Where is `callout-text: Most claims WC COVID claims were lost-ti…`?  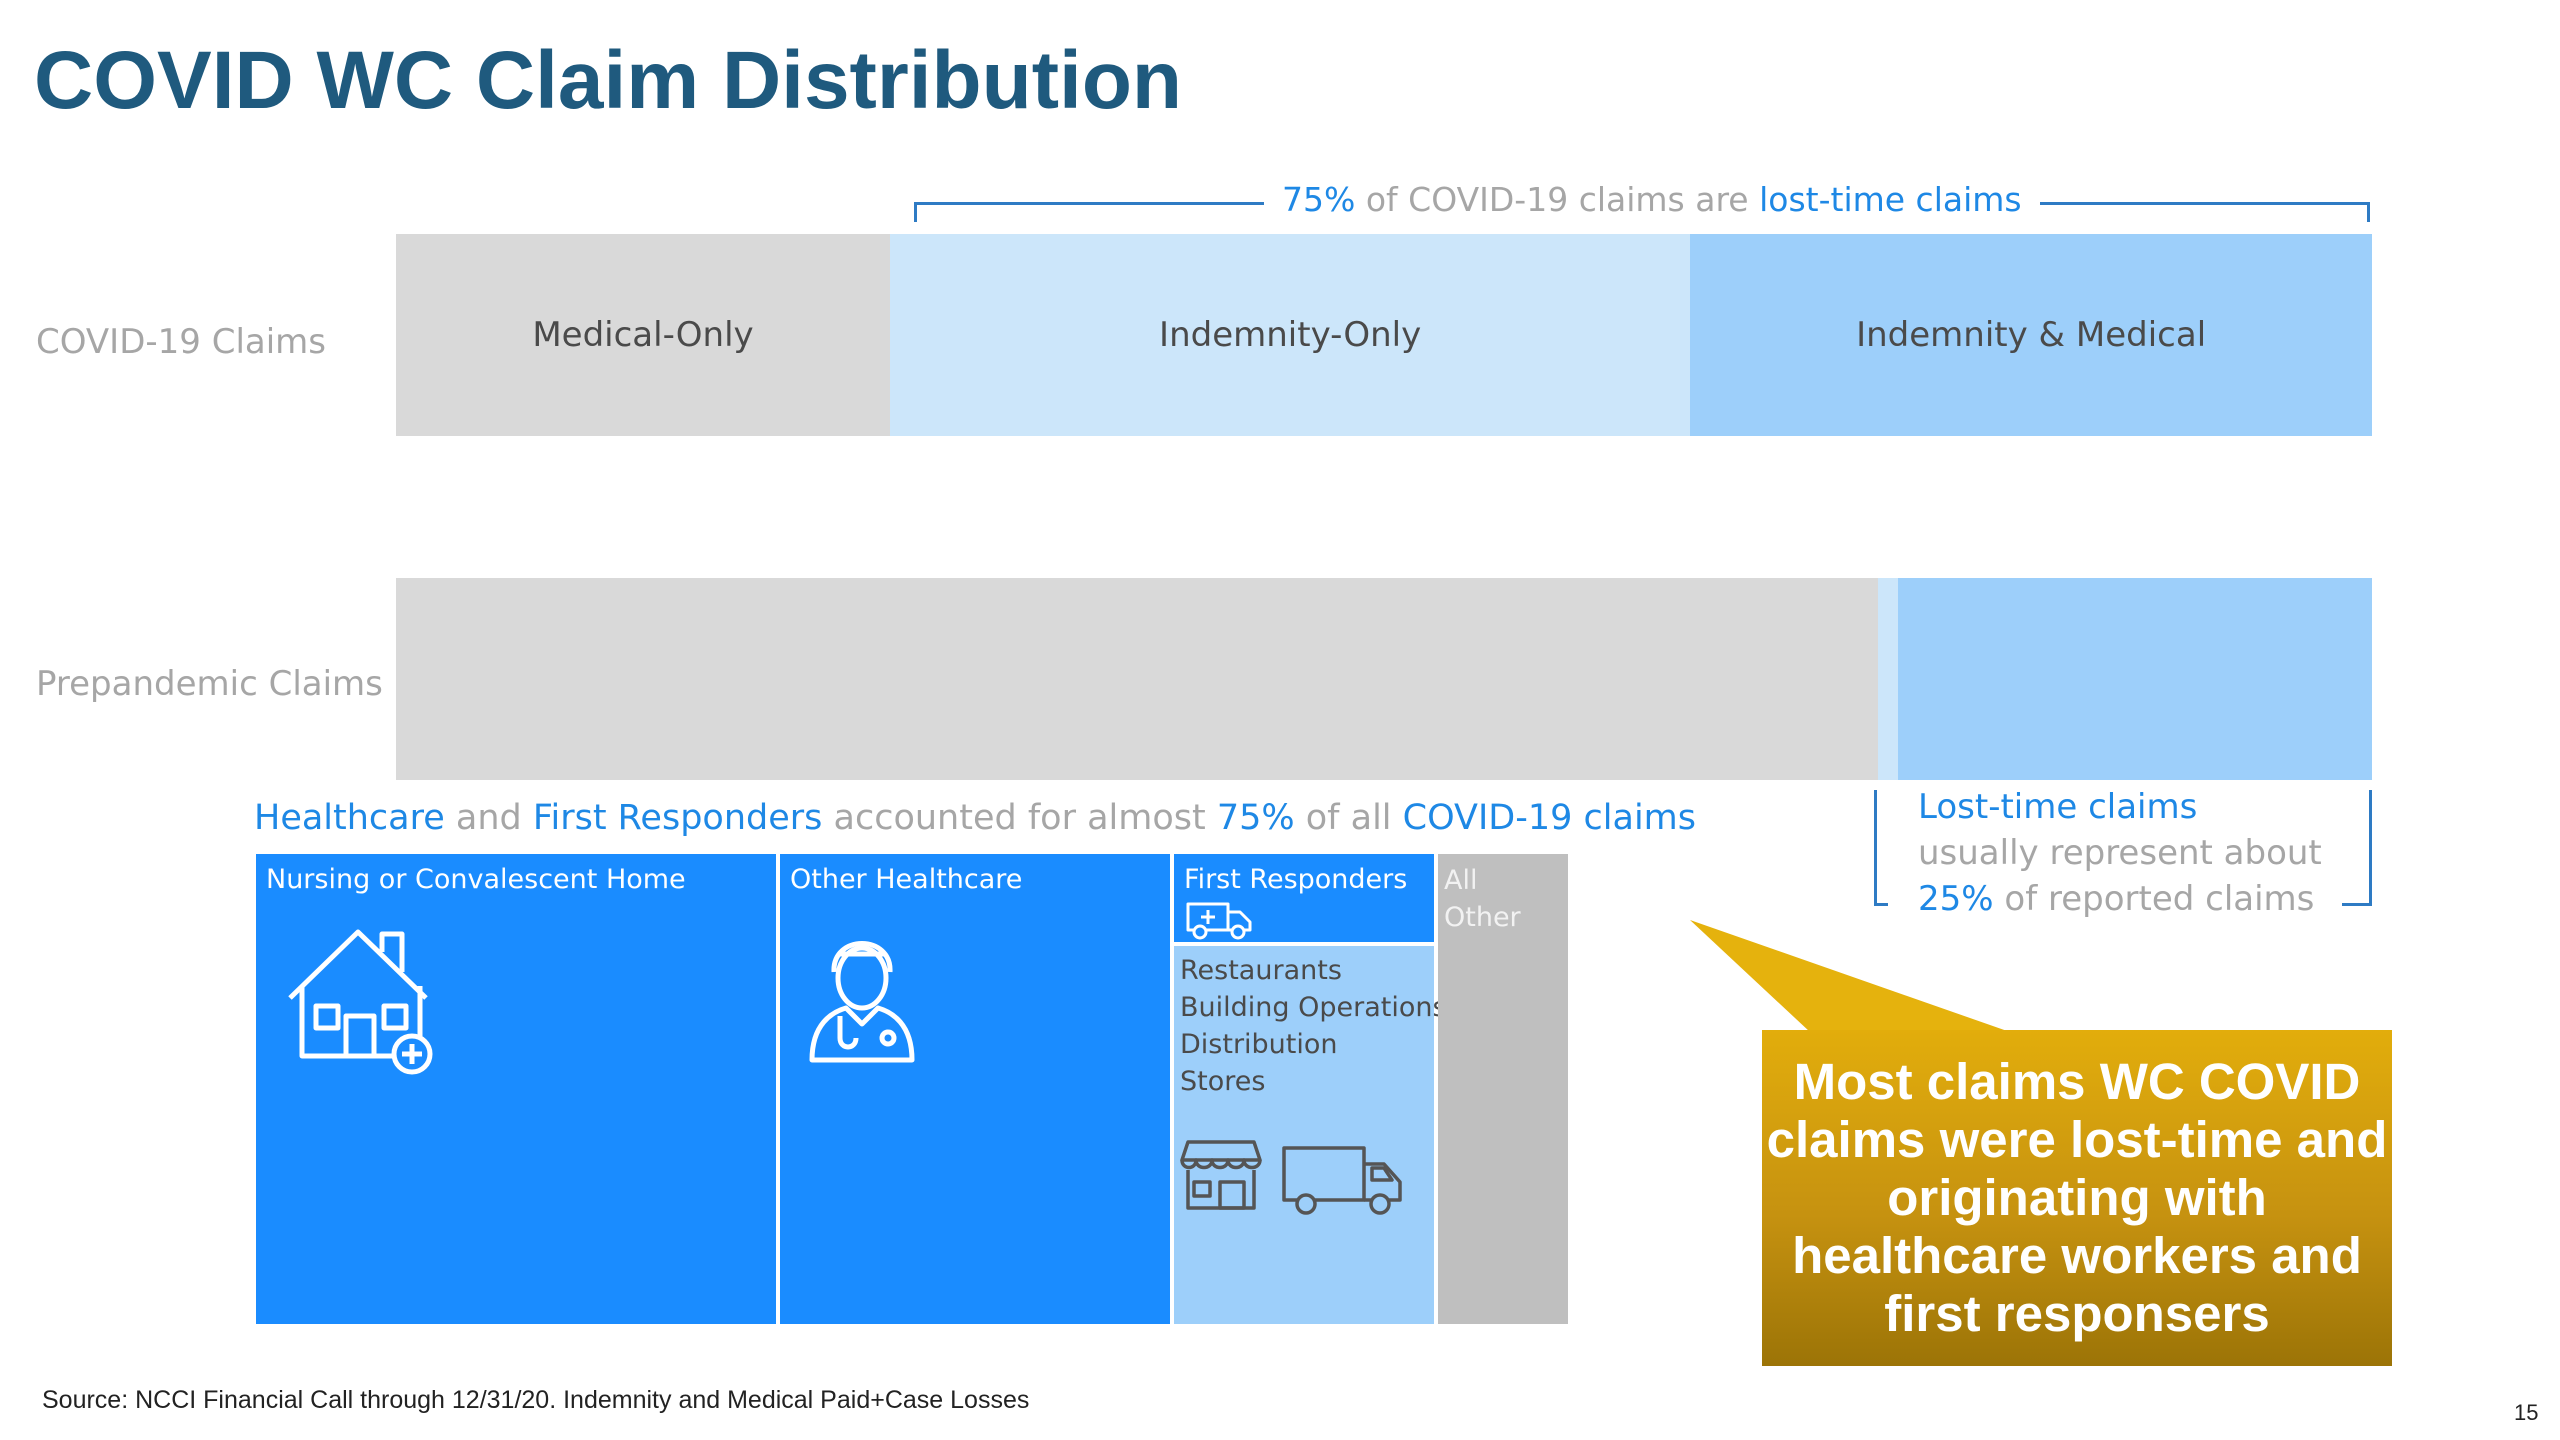 callout-text: Most claims WC COVID claims were lost-ti… is located at coordinates (2077, 1197).